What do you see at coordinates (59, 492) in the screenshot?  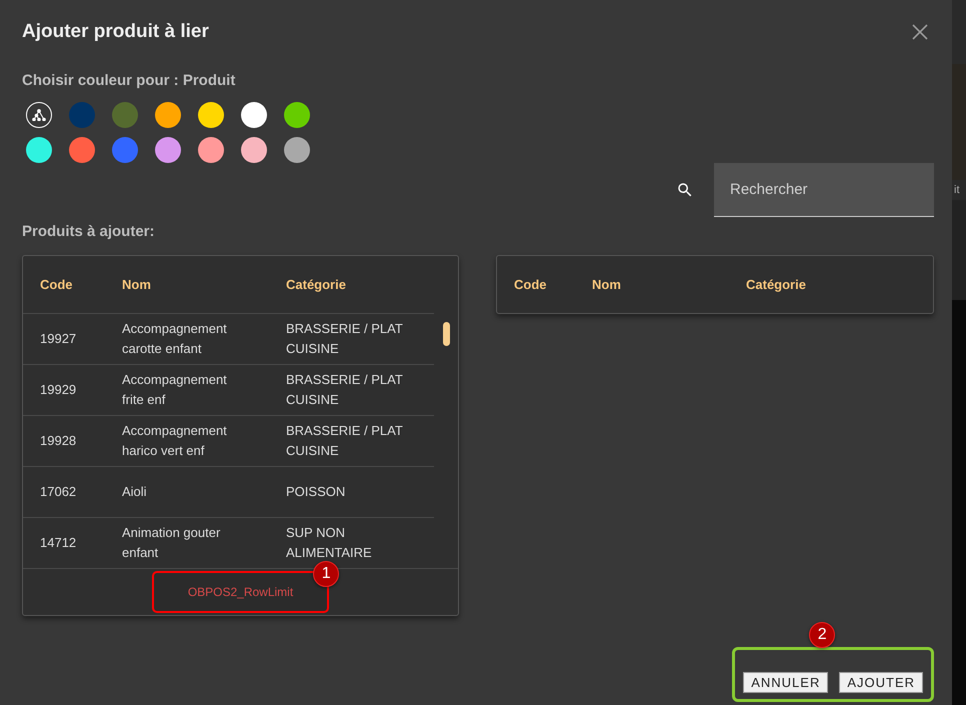 I see `table-cell-text: 17062` at bounding box center [59, 492].